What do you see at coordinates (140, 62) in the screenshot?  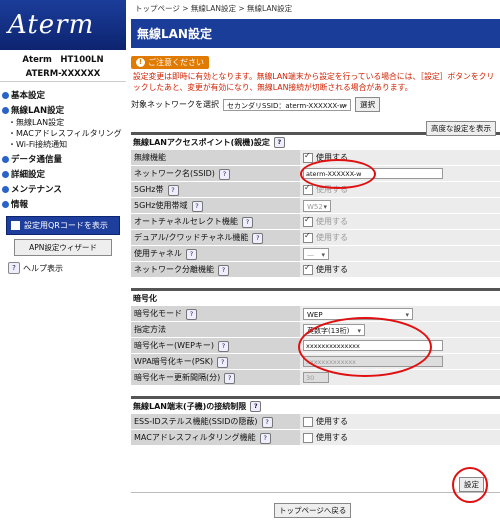 I see `exclamation-icon: !` at bounding box center [140, 62].